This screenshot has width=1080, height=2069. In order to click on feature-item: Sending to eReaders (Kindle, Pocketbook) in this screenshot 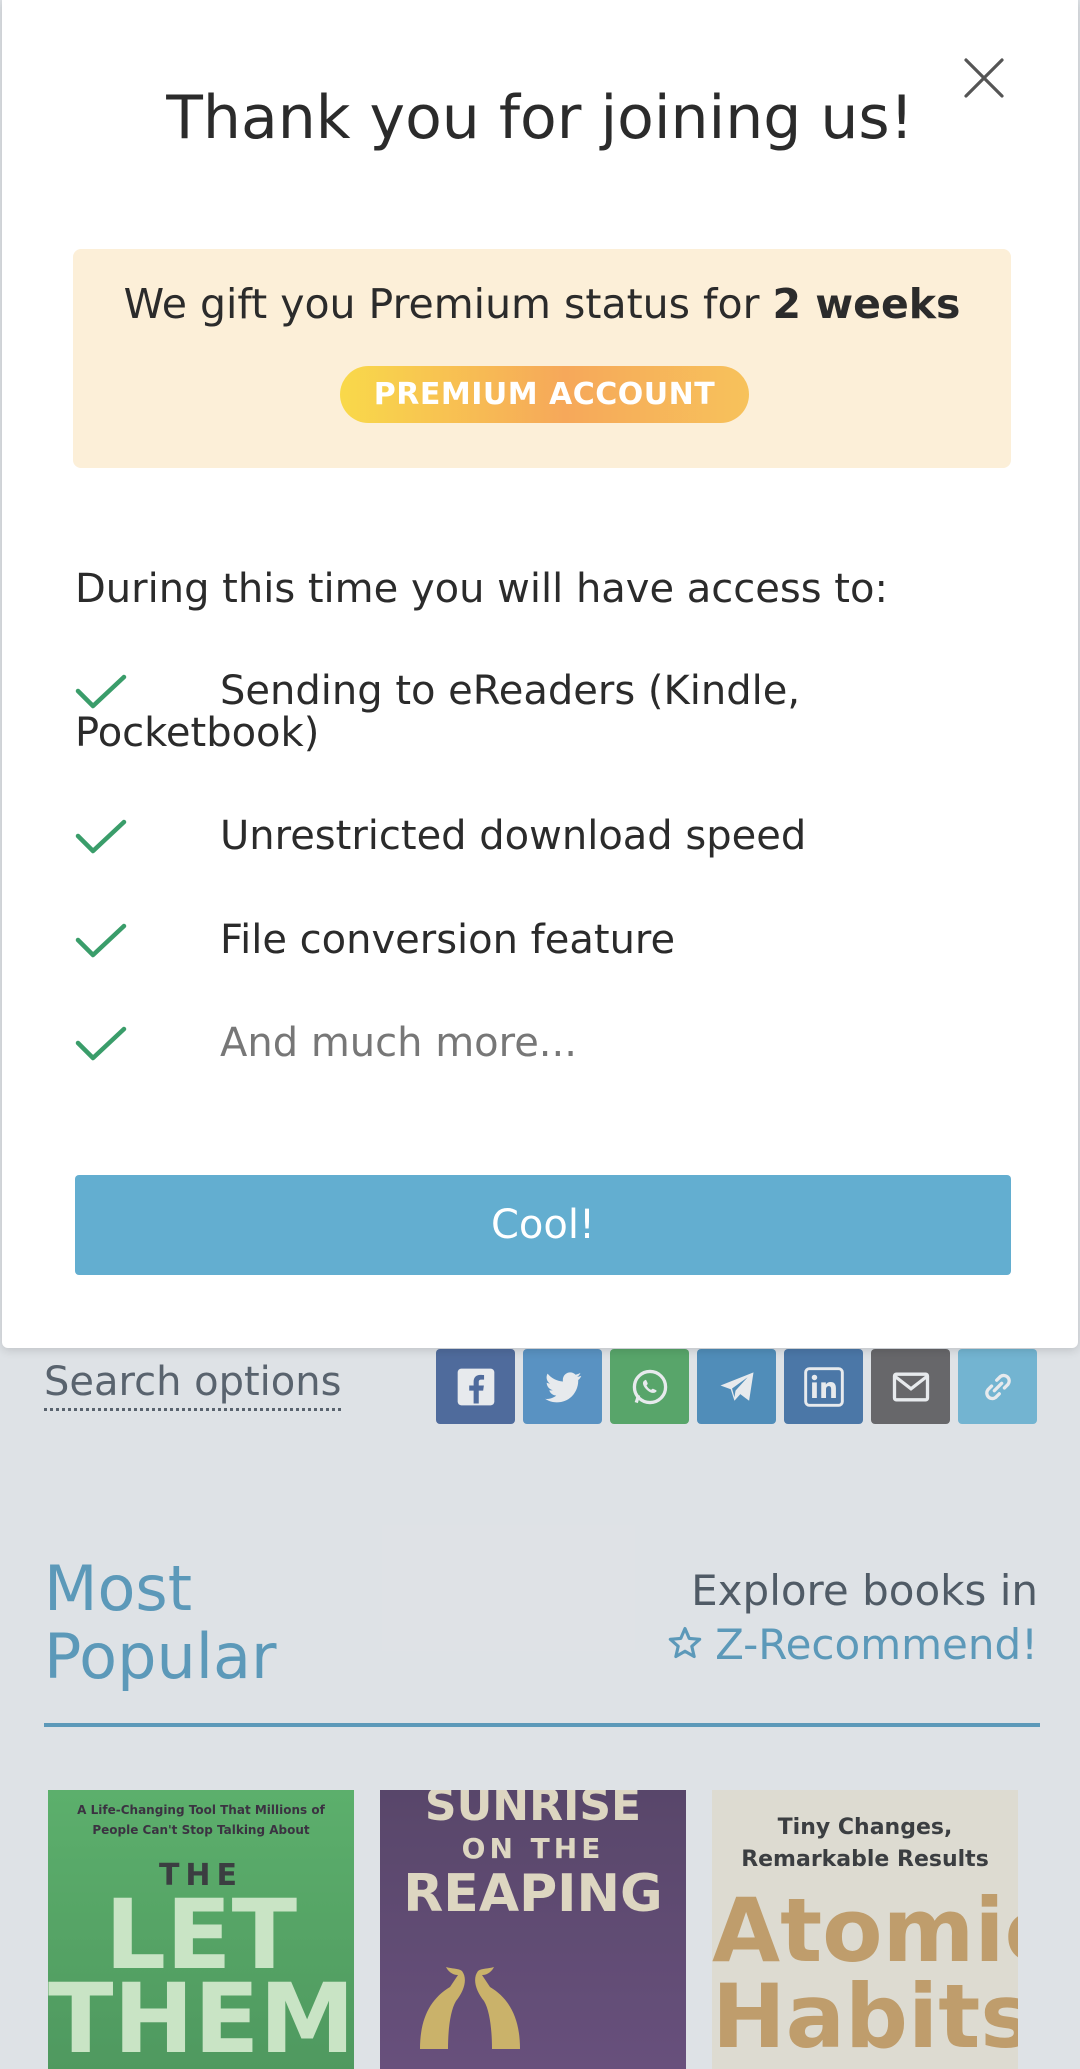, I will do `click(525, 712)`.